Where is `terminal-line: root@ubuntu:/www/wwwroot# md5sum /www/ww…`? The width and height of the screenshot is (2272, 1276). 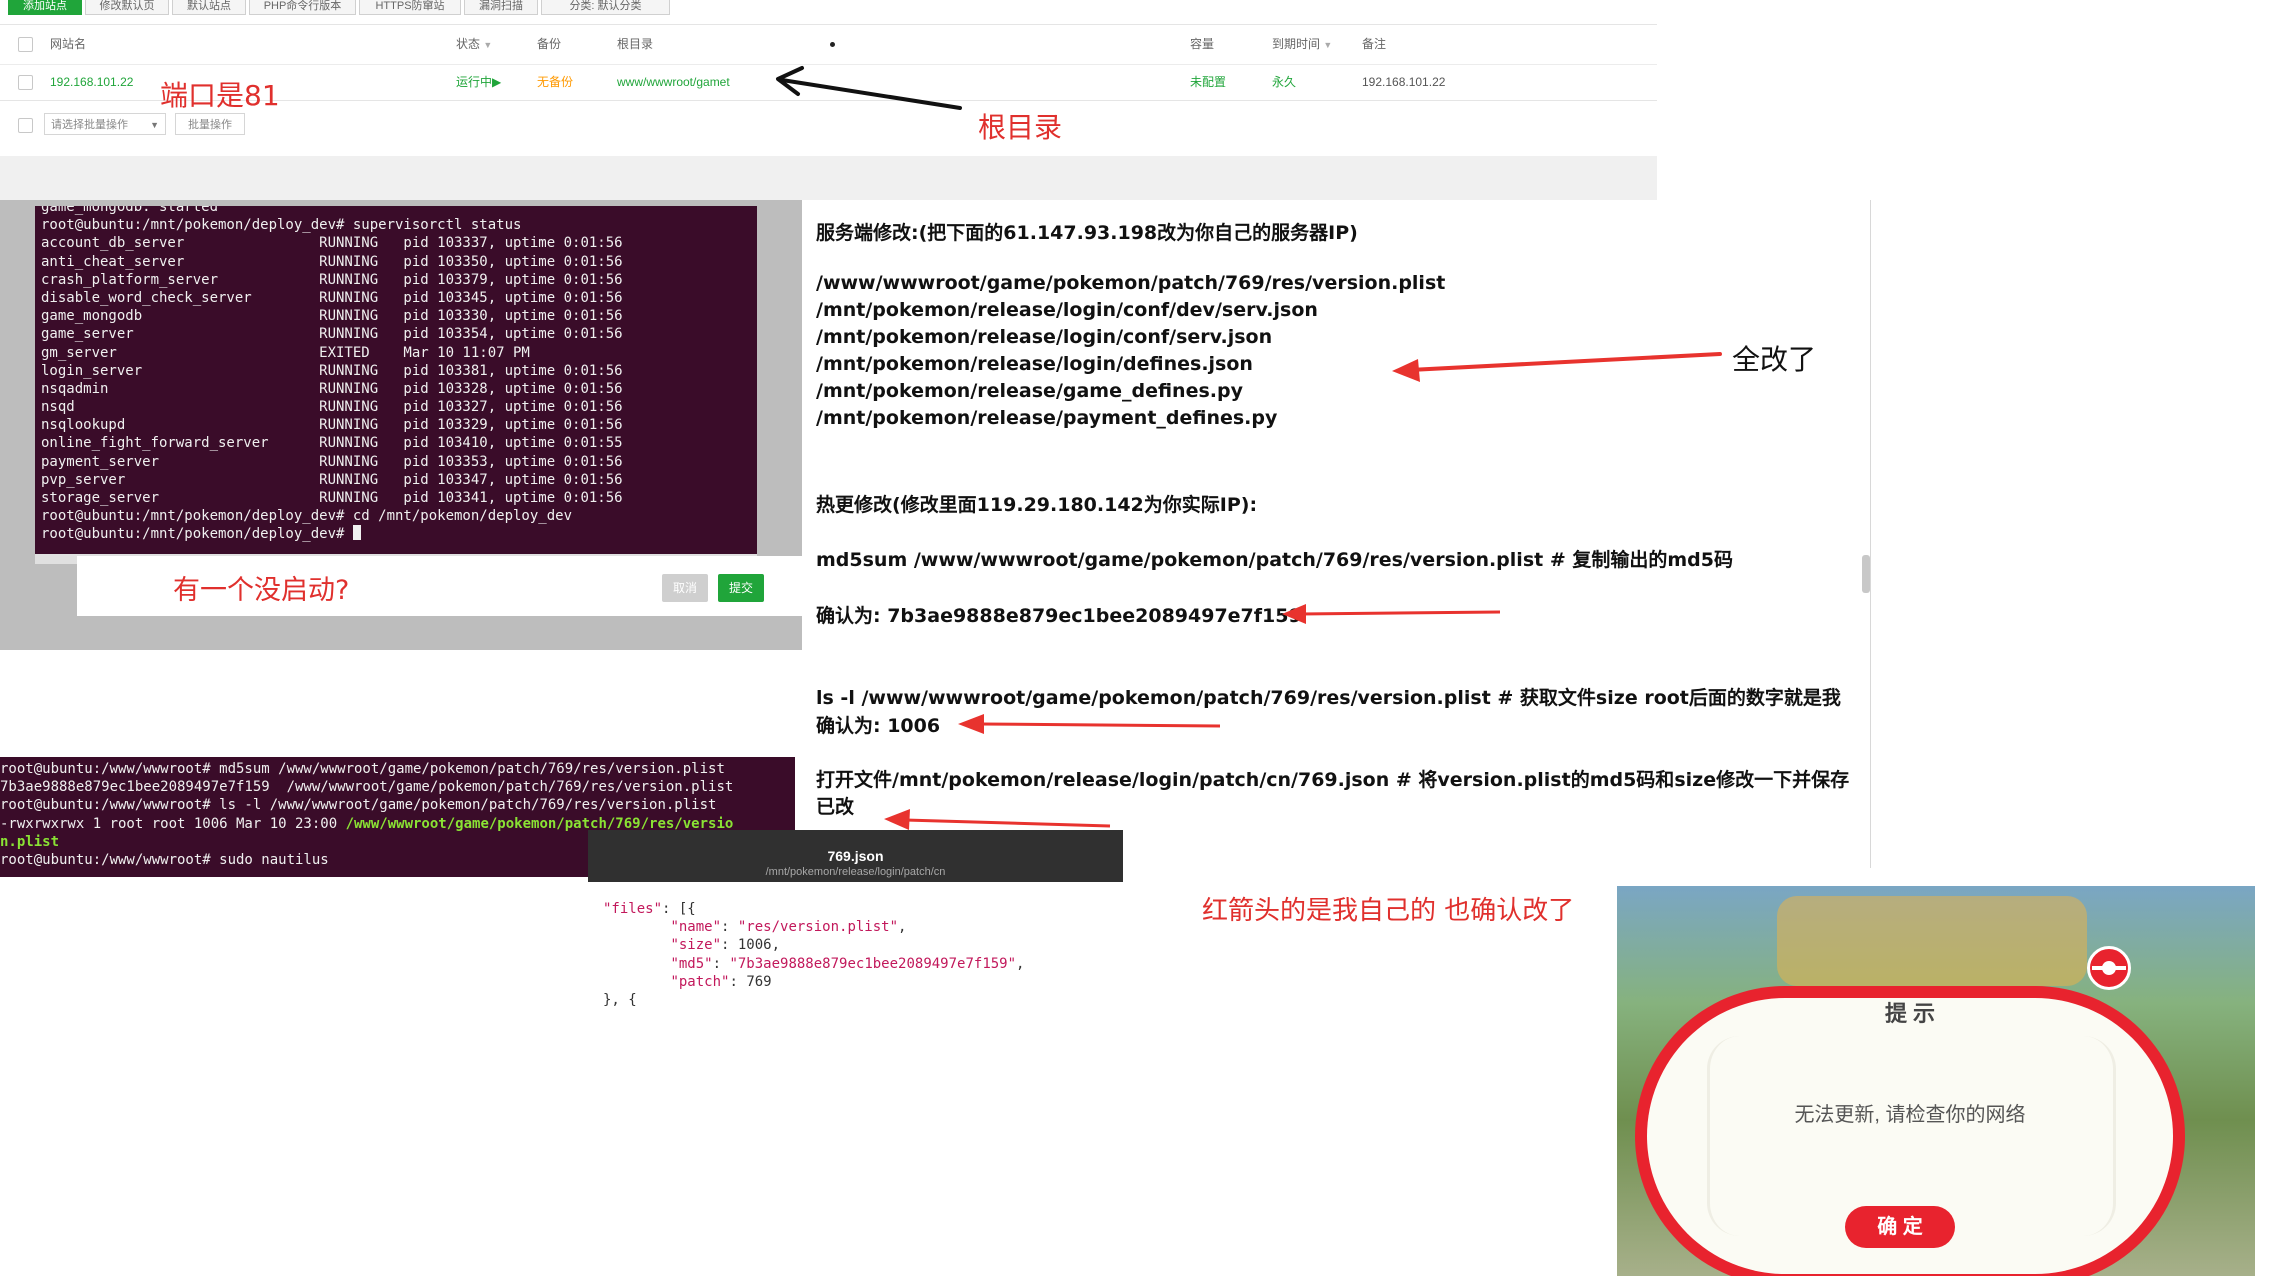
terminal-line: root@ubuntu:/www/wwwroot# md5sum /www/ww… is located at coordinates (362, 769).